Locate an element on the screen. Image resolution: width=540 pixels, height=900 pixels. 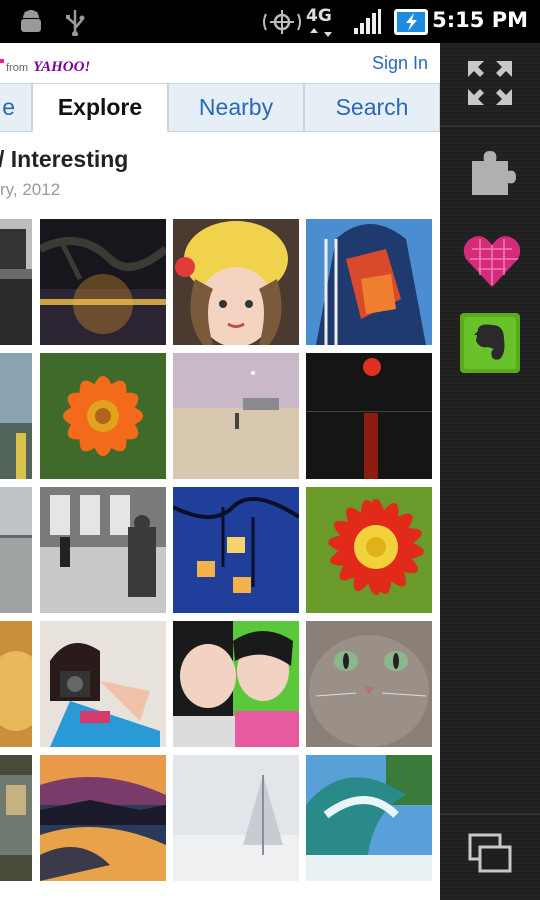
favorites-button is located at coordinates (490, 261).